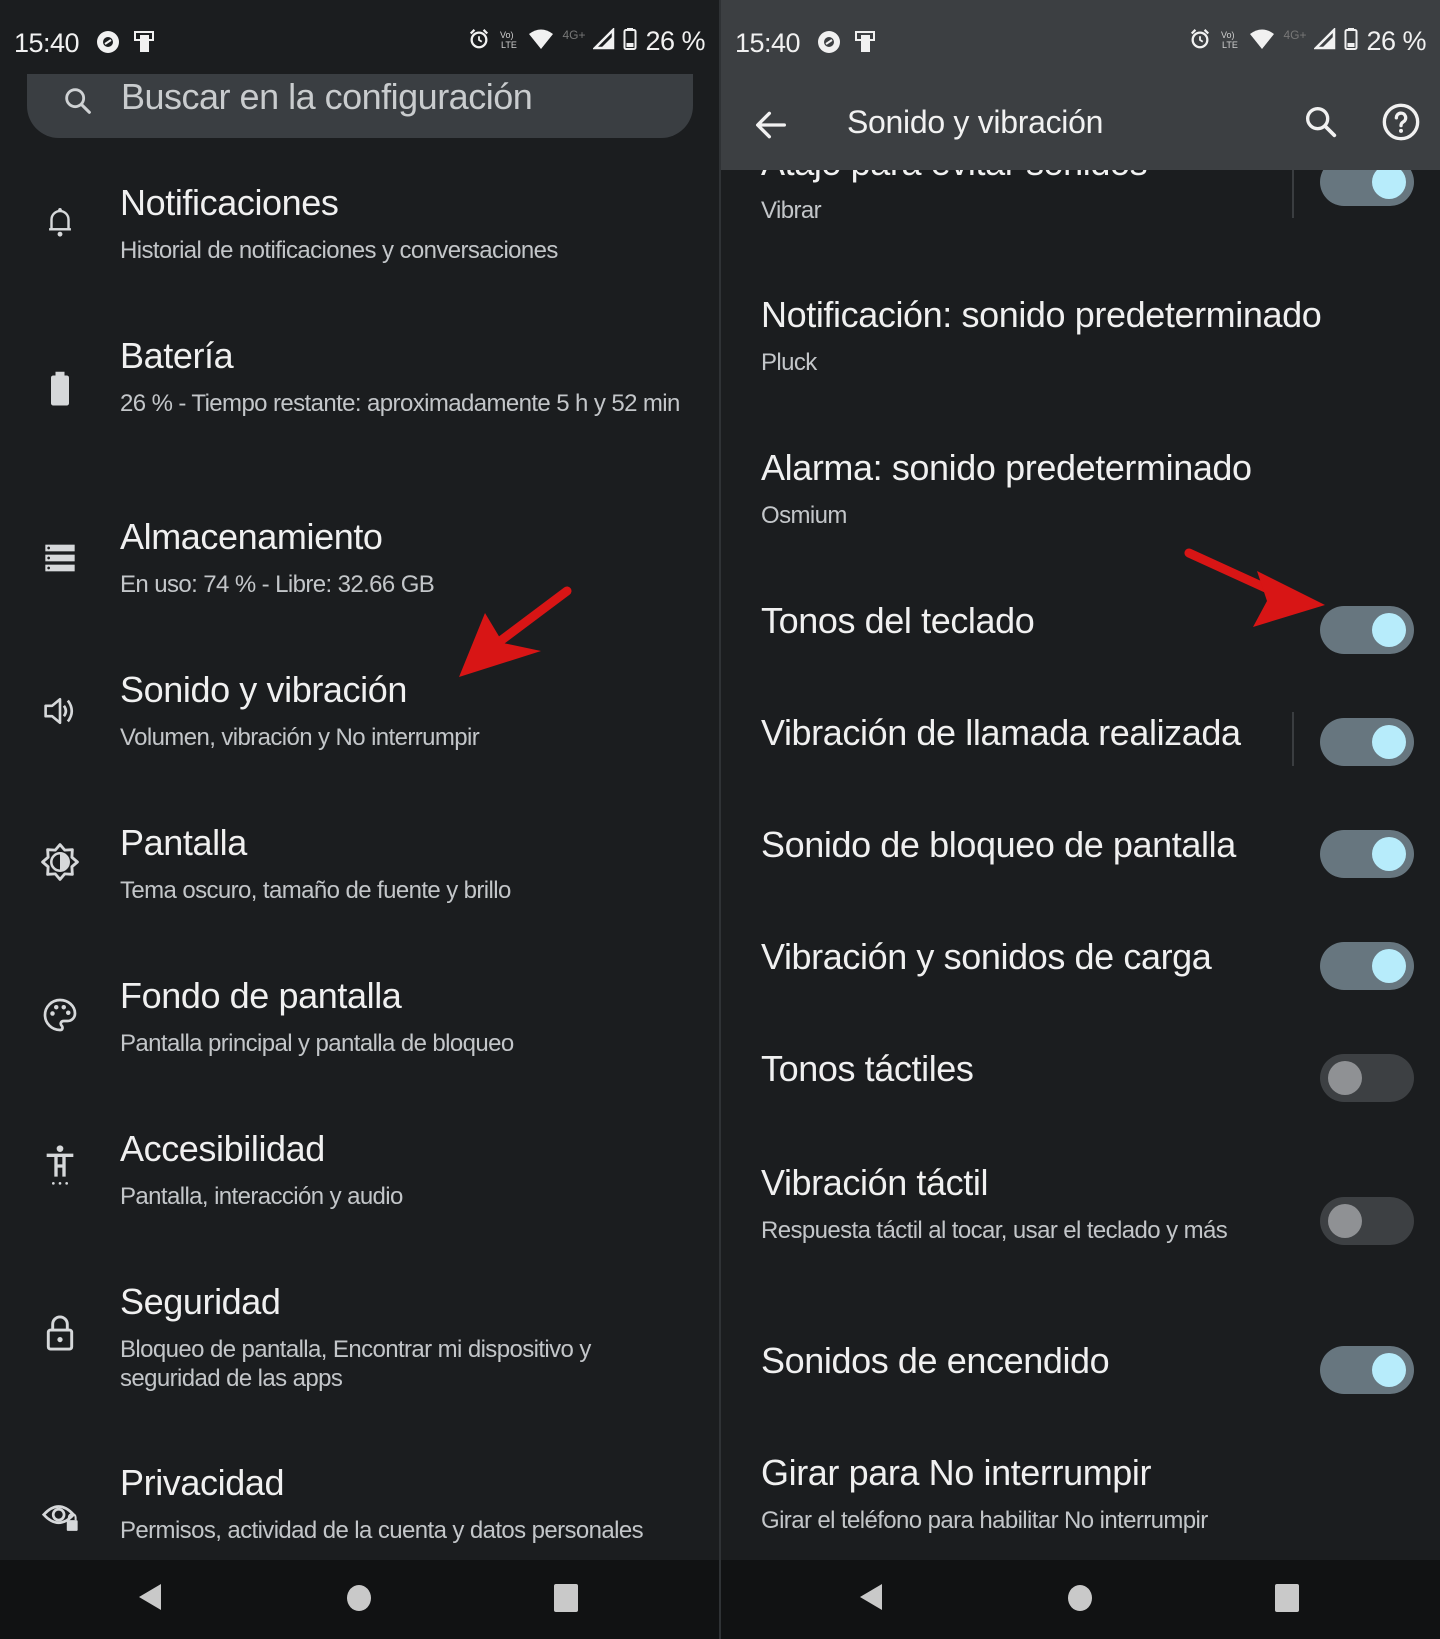  What do you see at coordinates (954, 177) in the screenshot?
I see `item-title: Atajo para evitar sonidos` at bounding box center [954, 177].